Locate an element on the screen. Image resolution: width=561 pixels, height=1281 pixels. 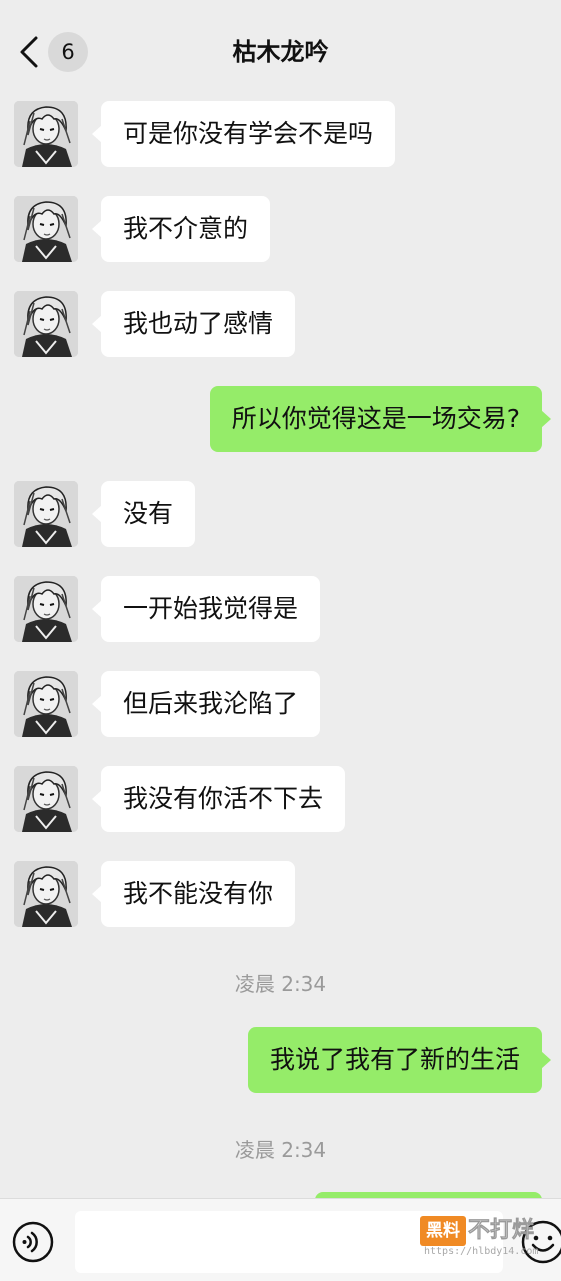
message-row: 所以你觉得这是一场交易? is located at coordinates (280, 420).